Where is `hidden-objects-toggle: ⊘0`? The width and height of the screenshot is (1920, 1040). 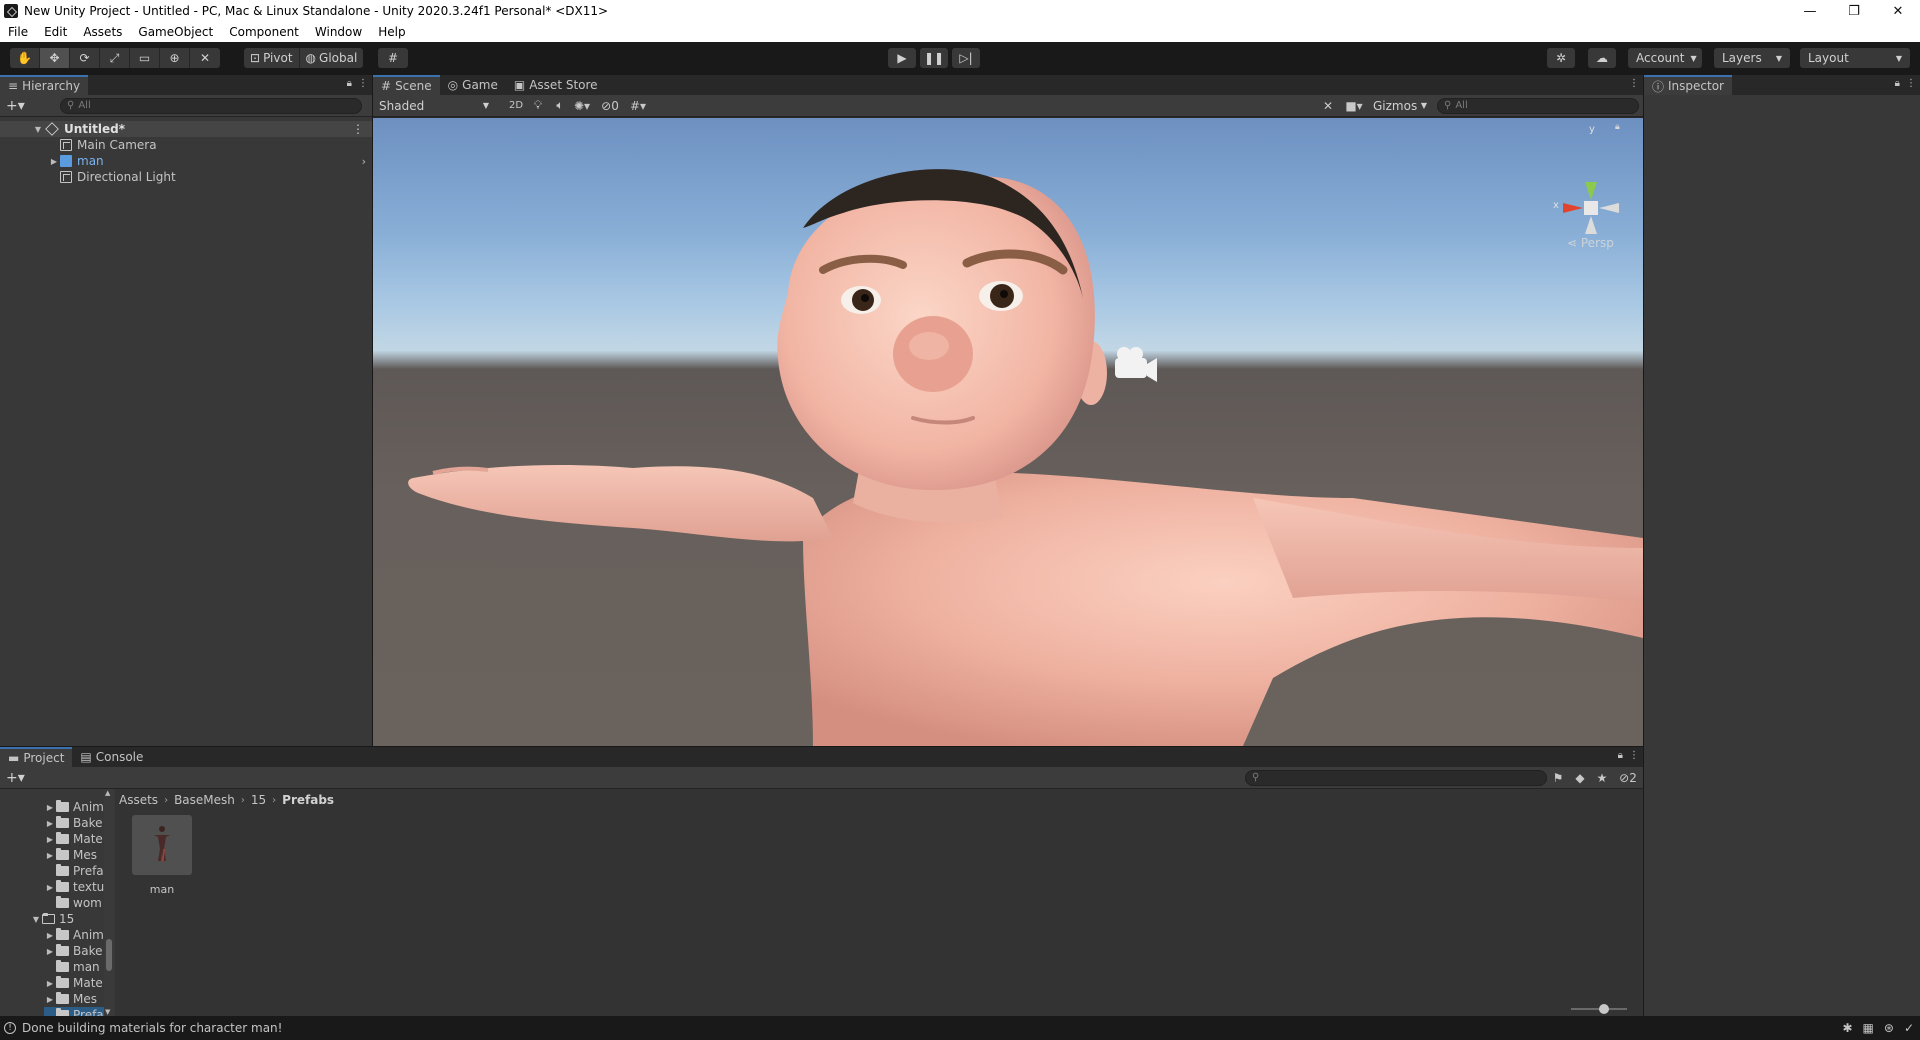
hidden-objects-toggle: ⊘0 is located at coordinates (610, 106).